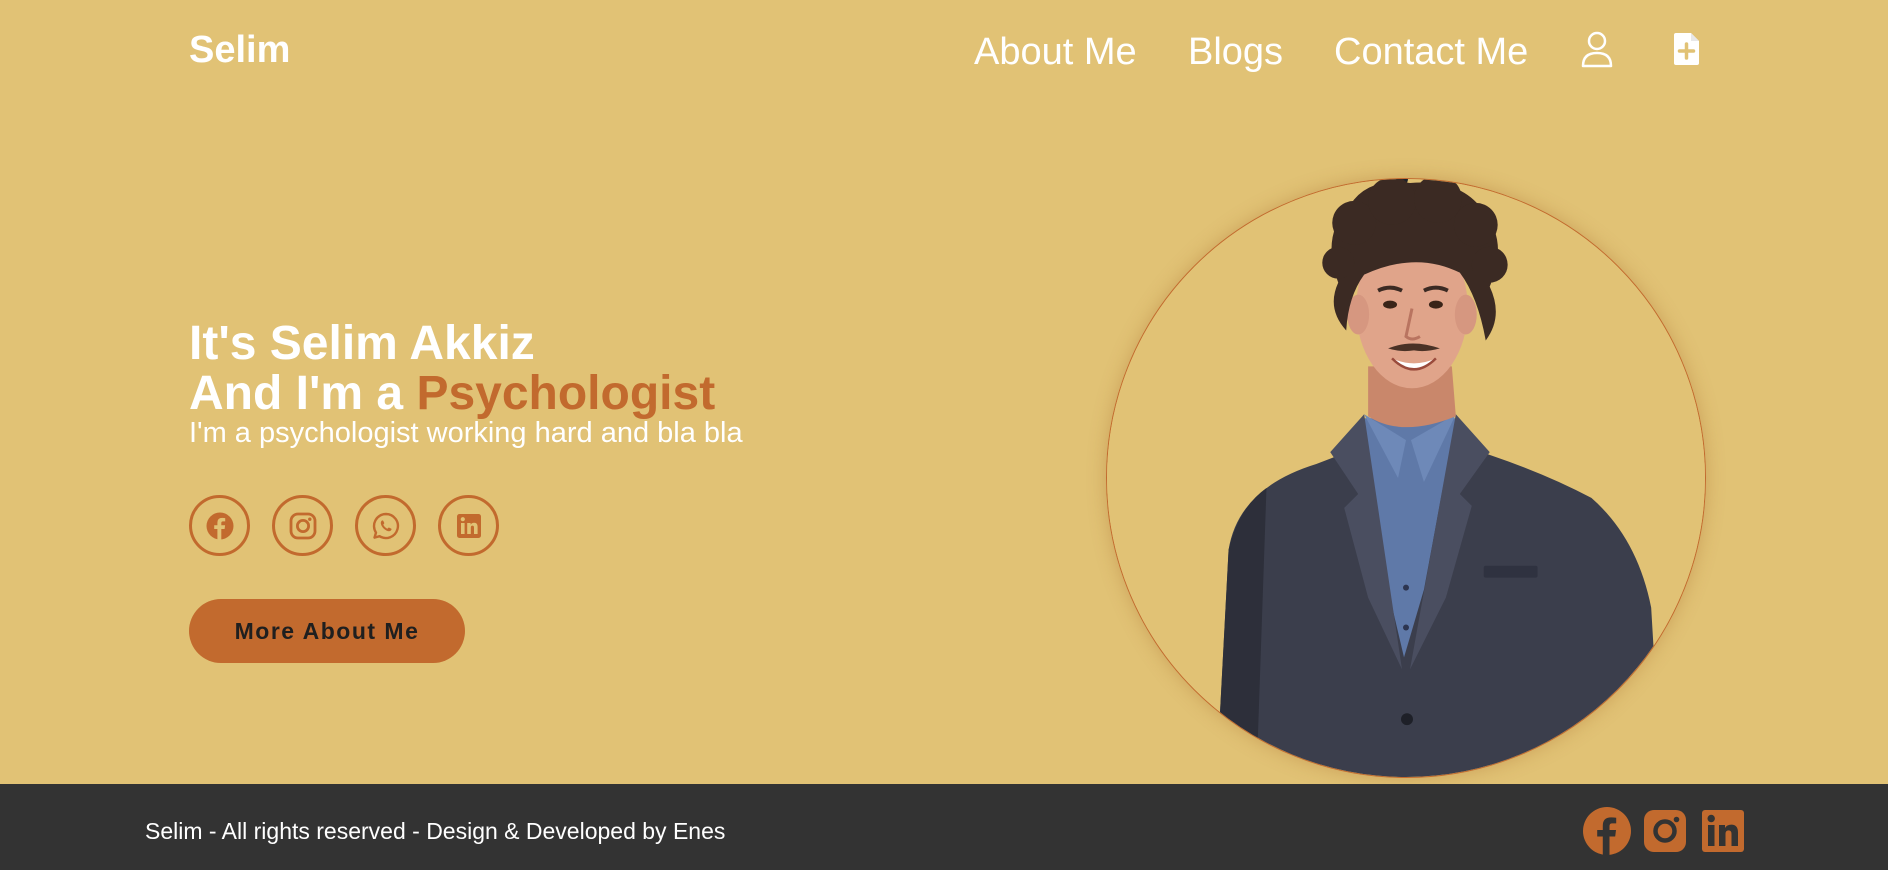 The height and width of the screenshot is (870, 1888). Describe the element at coordinates (1665, 831) in the screenshot. I see `footer-instagram-icon` at that location.